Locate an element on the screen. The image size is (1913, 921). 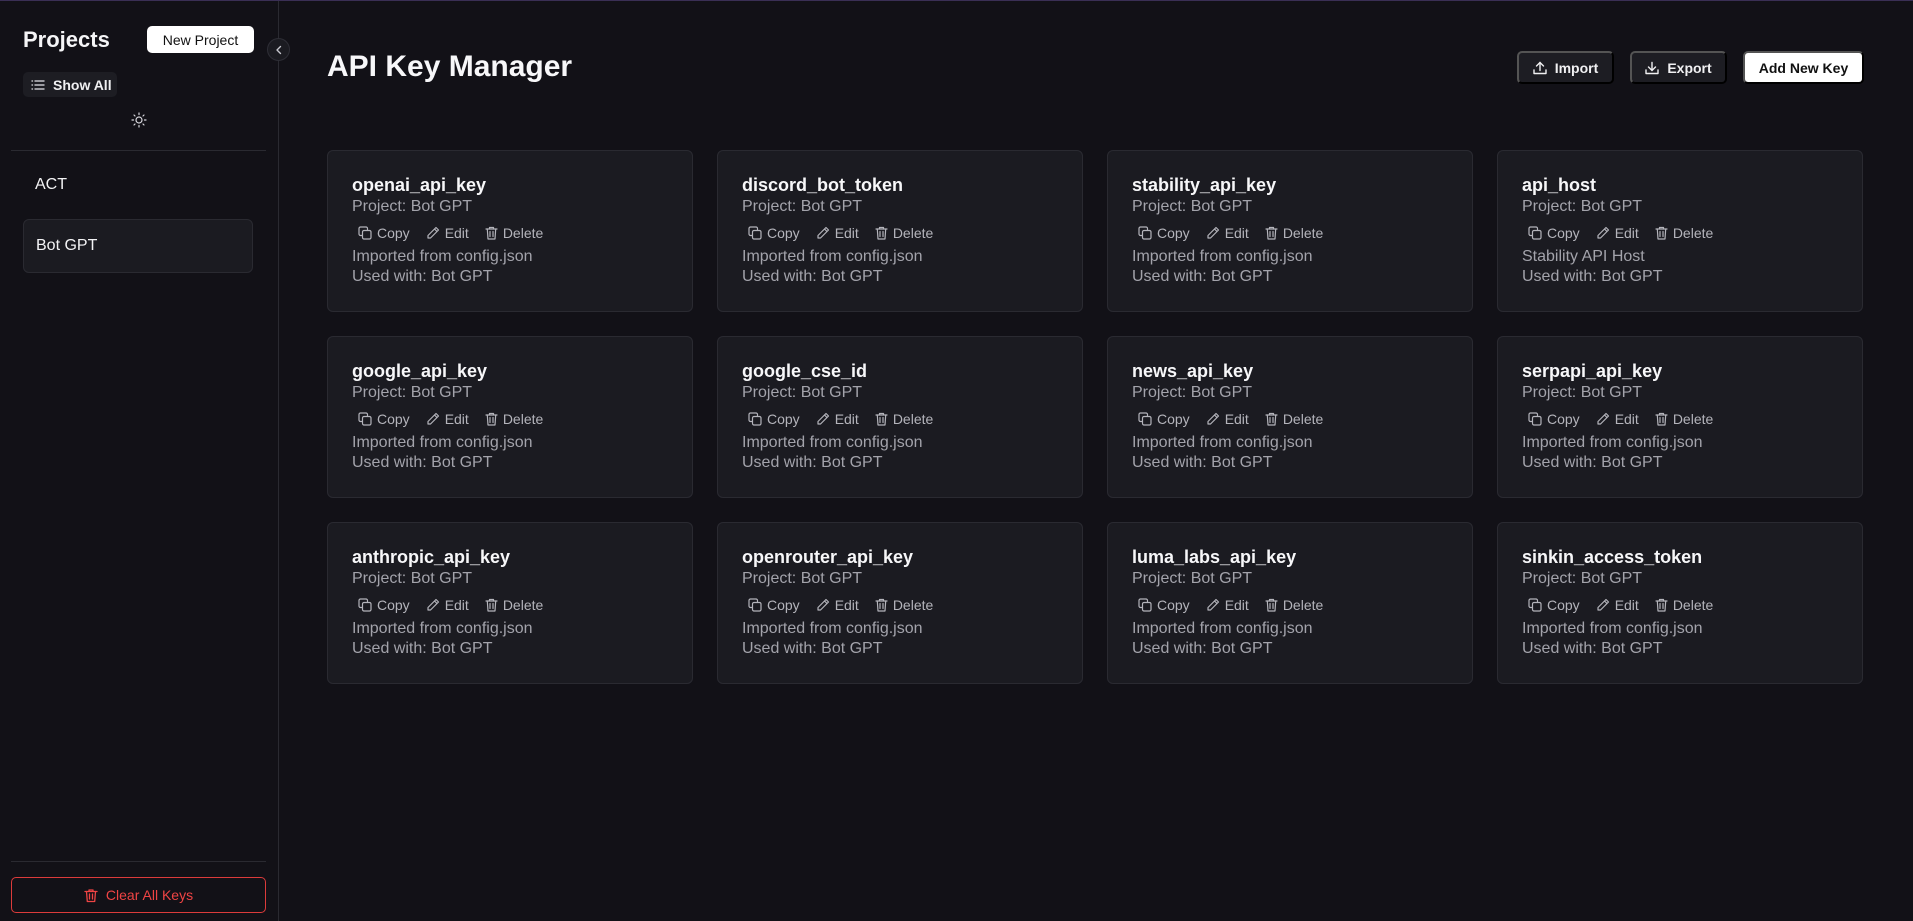
collapse-sidebar-button is located at coordinates (278, 49).